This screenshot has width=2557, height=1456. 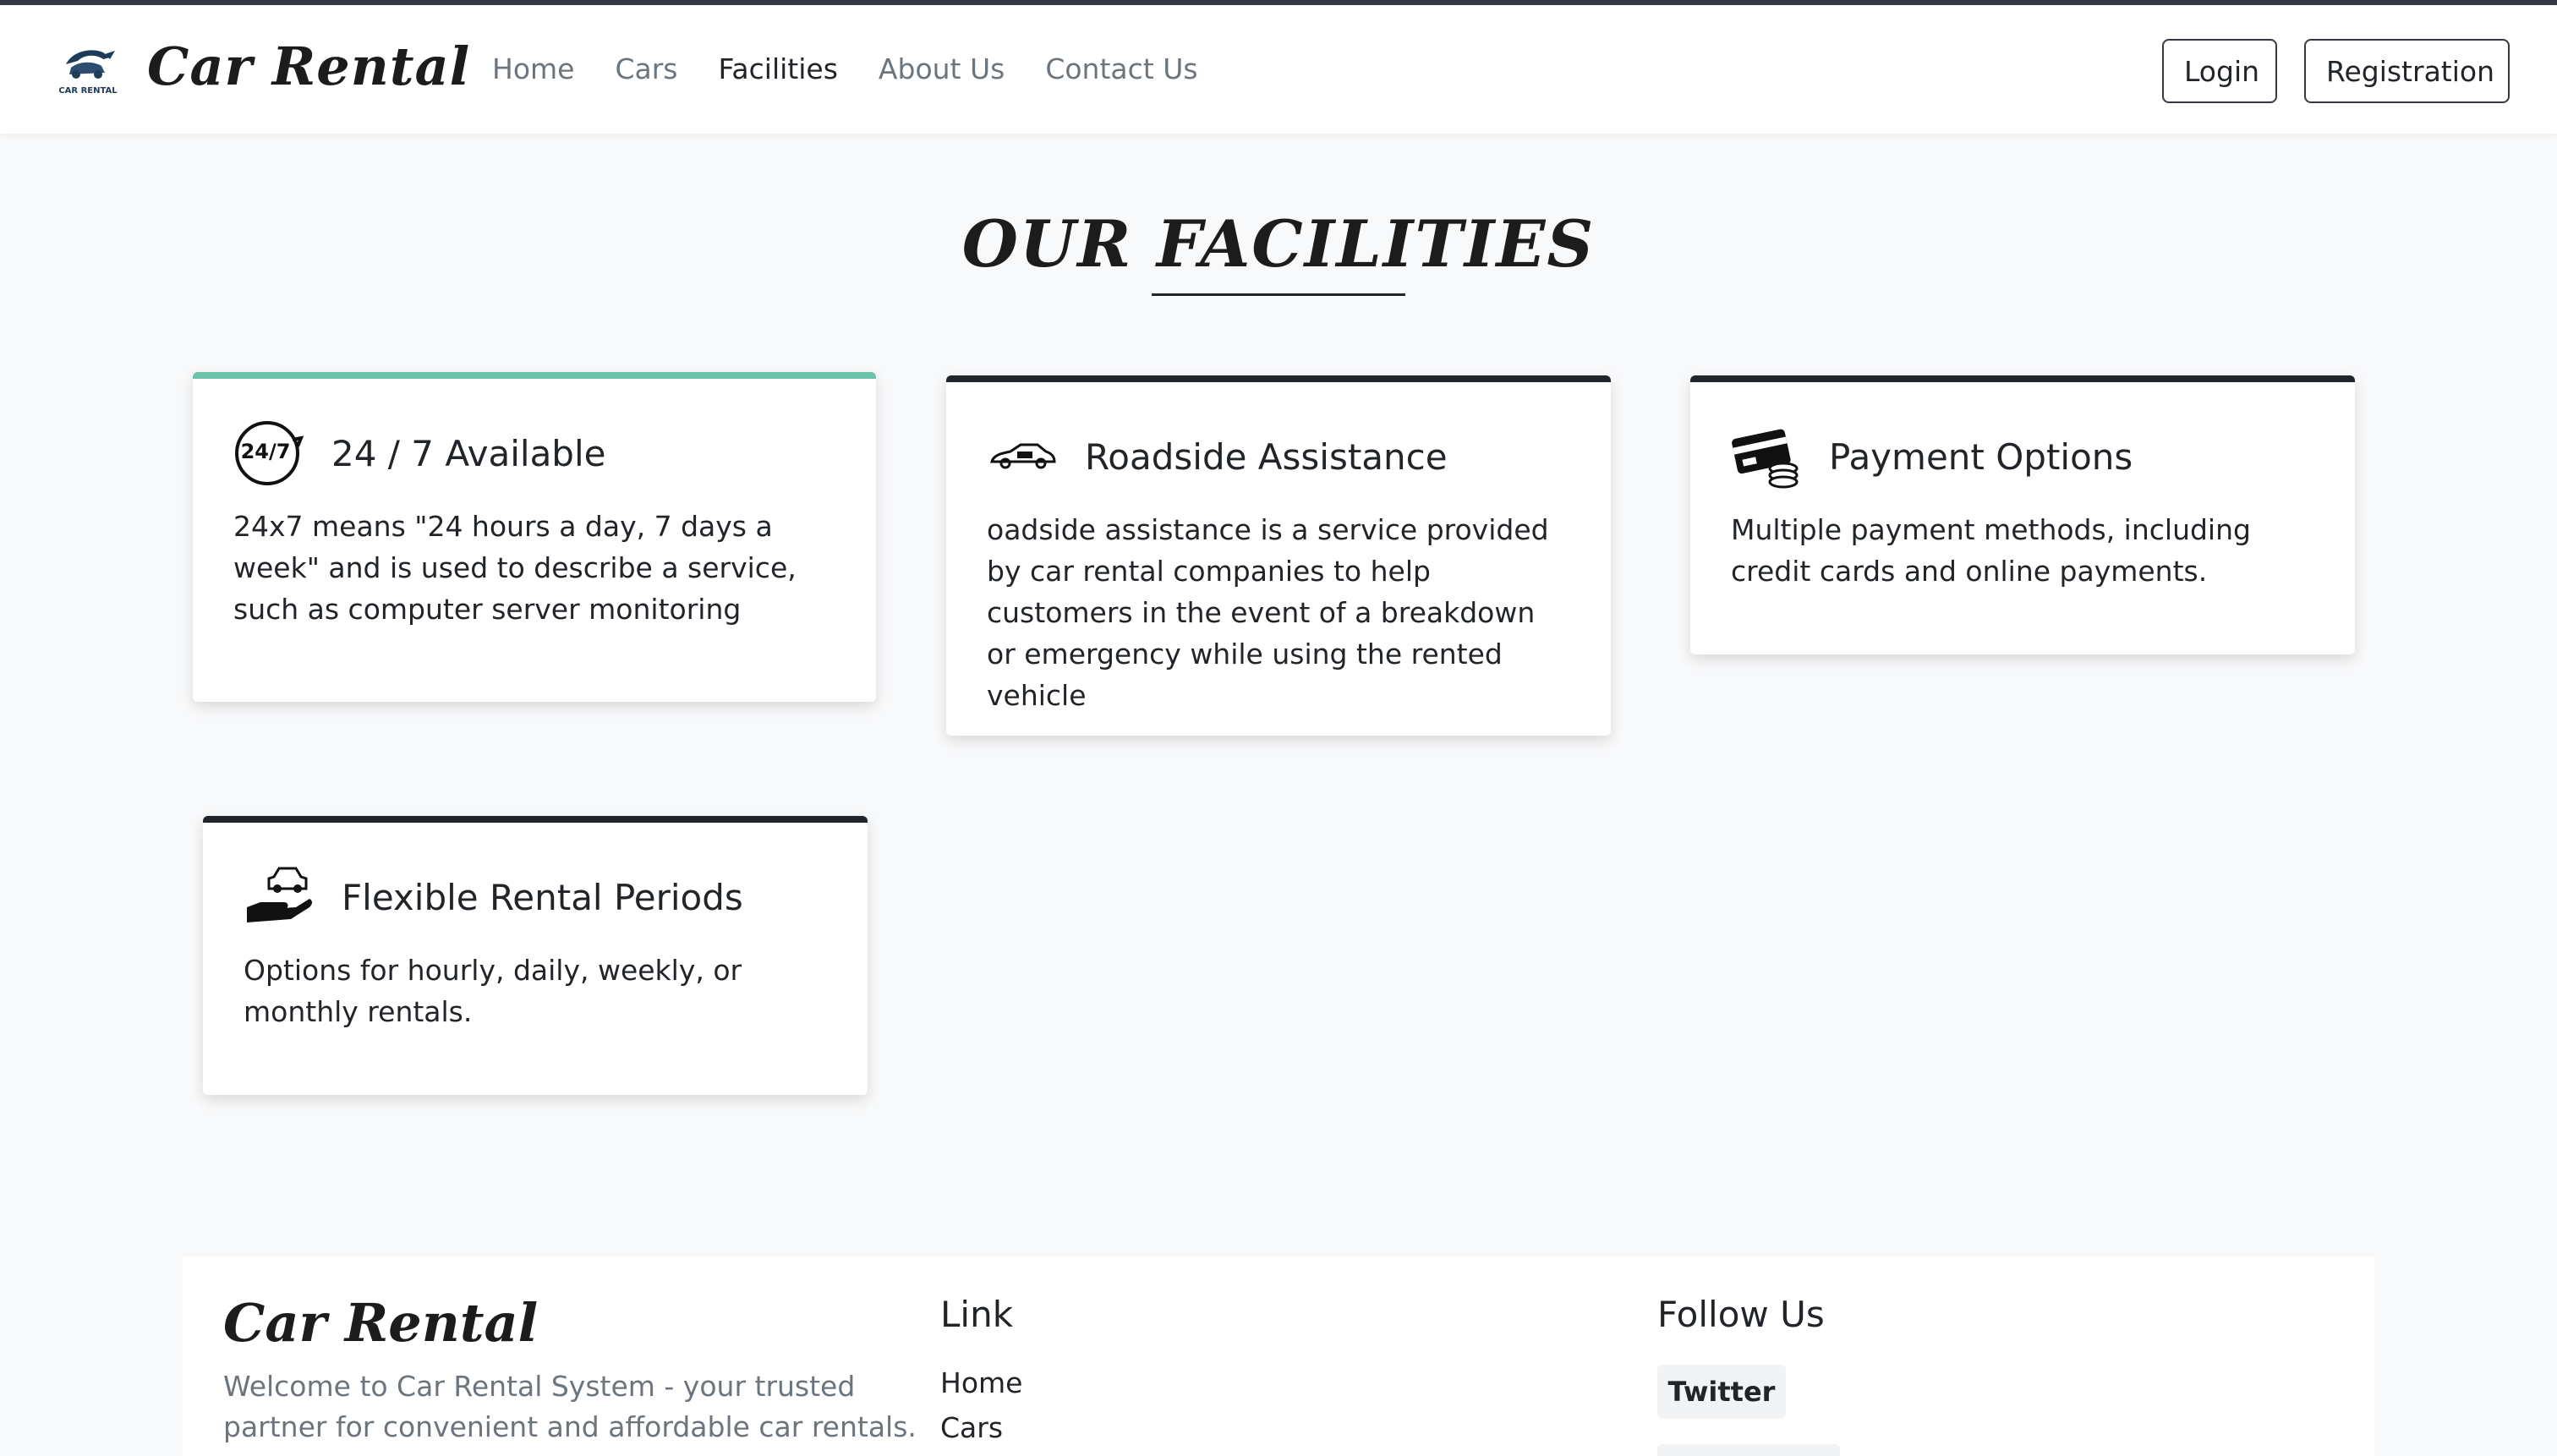 I want to click on car-rental-logo-icon: CAR RENTAL, so click(x=88, y=70).